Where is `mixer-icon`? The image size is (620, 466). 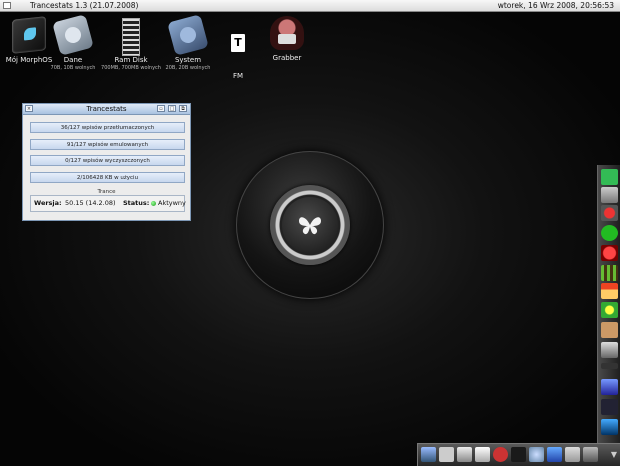
mixer-icon is located at coordinates (428, 454).